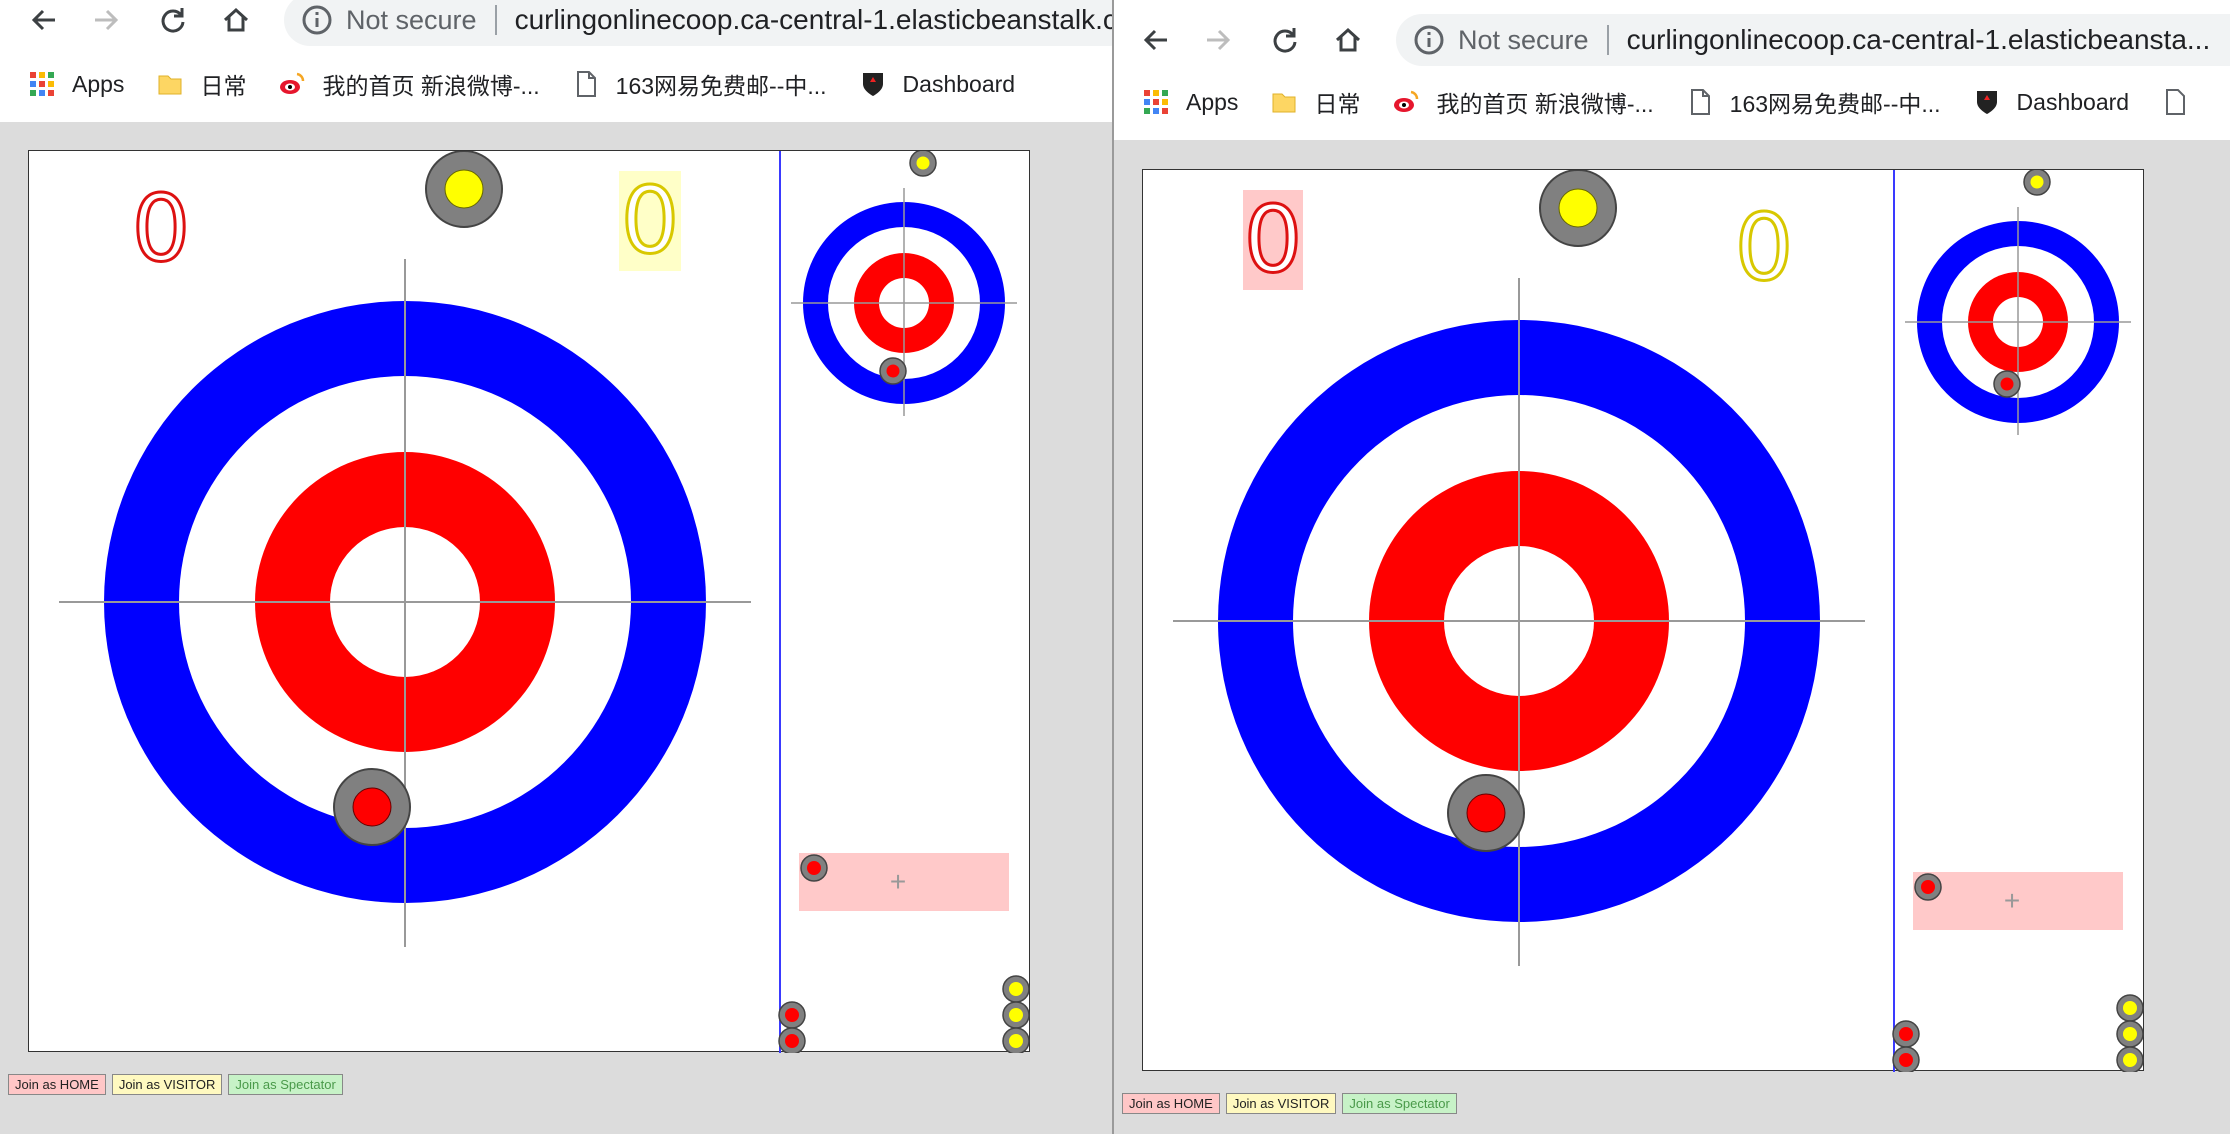  What do you see at coordinates (904, 302) in the screenshot?
I see `mini-house` at bounding box center [904, 302].